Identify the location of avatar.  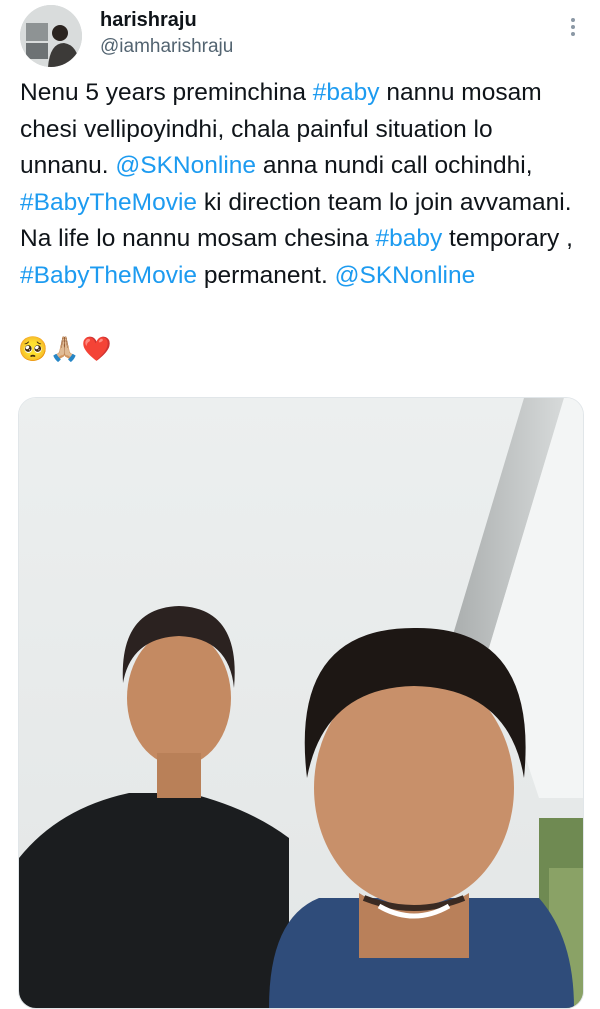
(51, 36).